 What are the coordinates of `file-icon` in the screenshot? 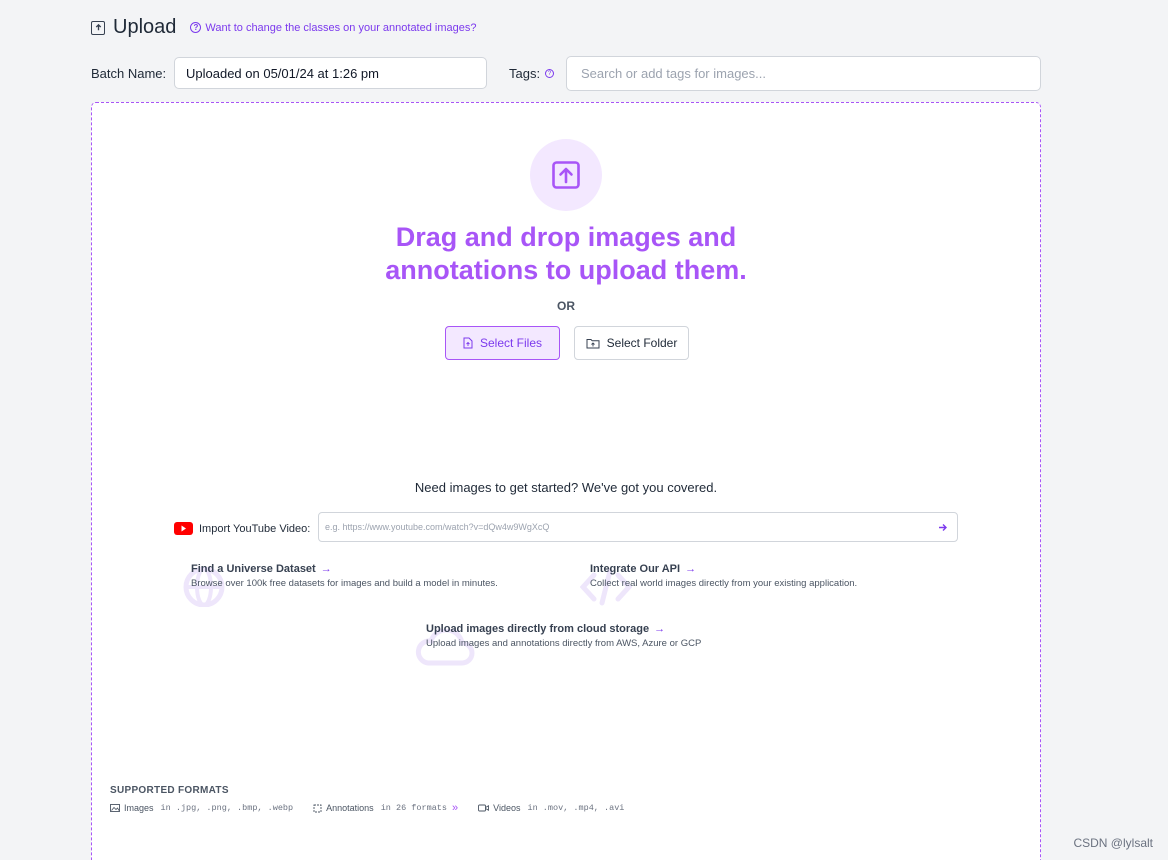 It's located at (468, 343).